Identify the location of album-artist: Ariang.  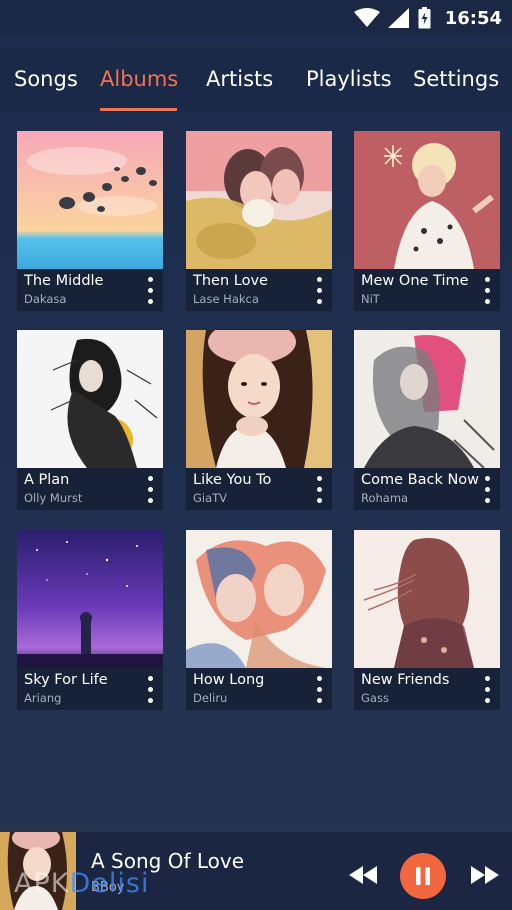
(43, 698).